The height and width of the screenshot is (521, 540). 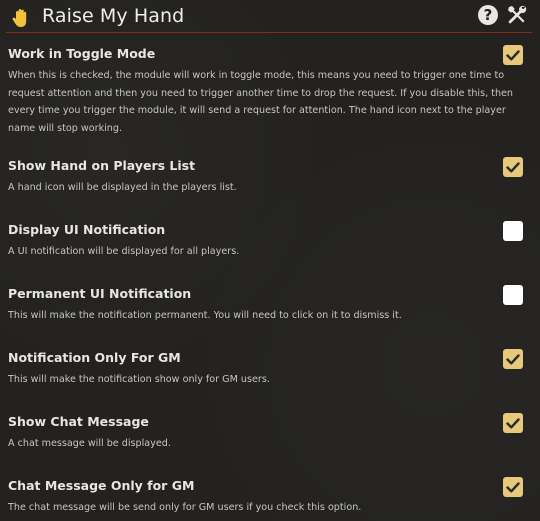 I want to click on module-header: Raise My Hand ?, so click(x=270, y=17).